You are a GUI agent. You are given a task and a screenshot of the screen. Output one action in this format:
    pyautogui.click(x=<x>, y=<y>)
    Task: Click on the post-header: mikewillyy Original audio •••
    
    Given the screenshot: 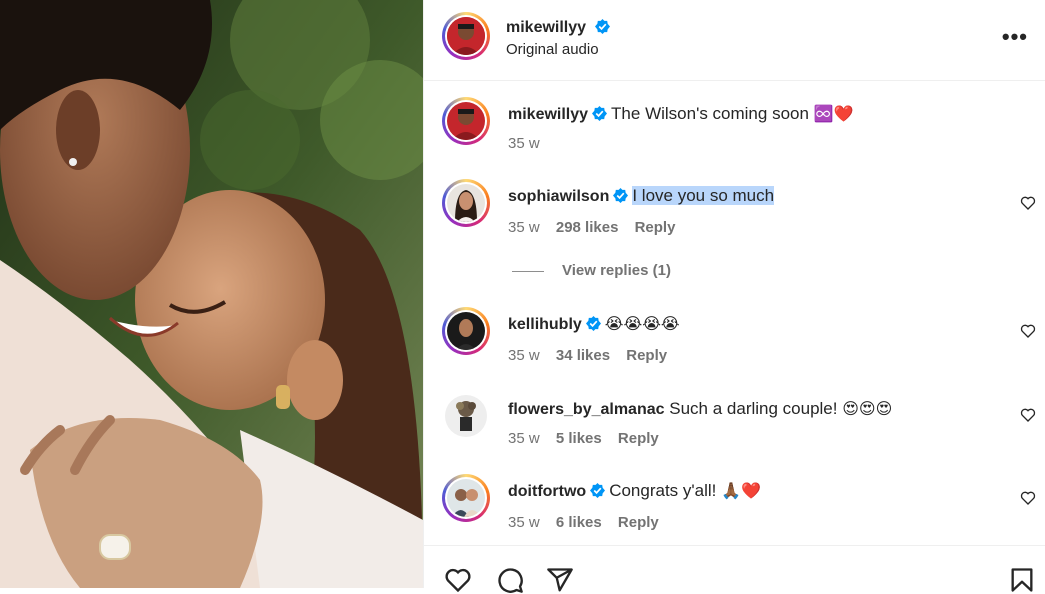 What is the action you would take?
    pyautogui.click(x=734, y=40)
    